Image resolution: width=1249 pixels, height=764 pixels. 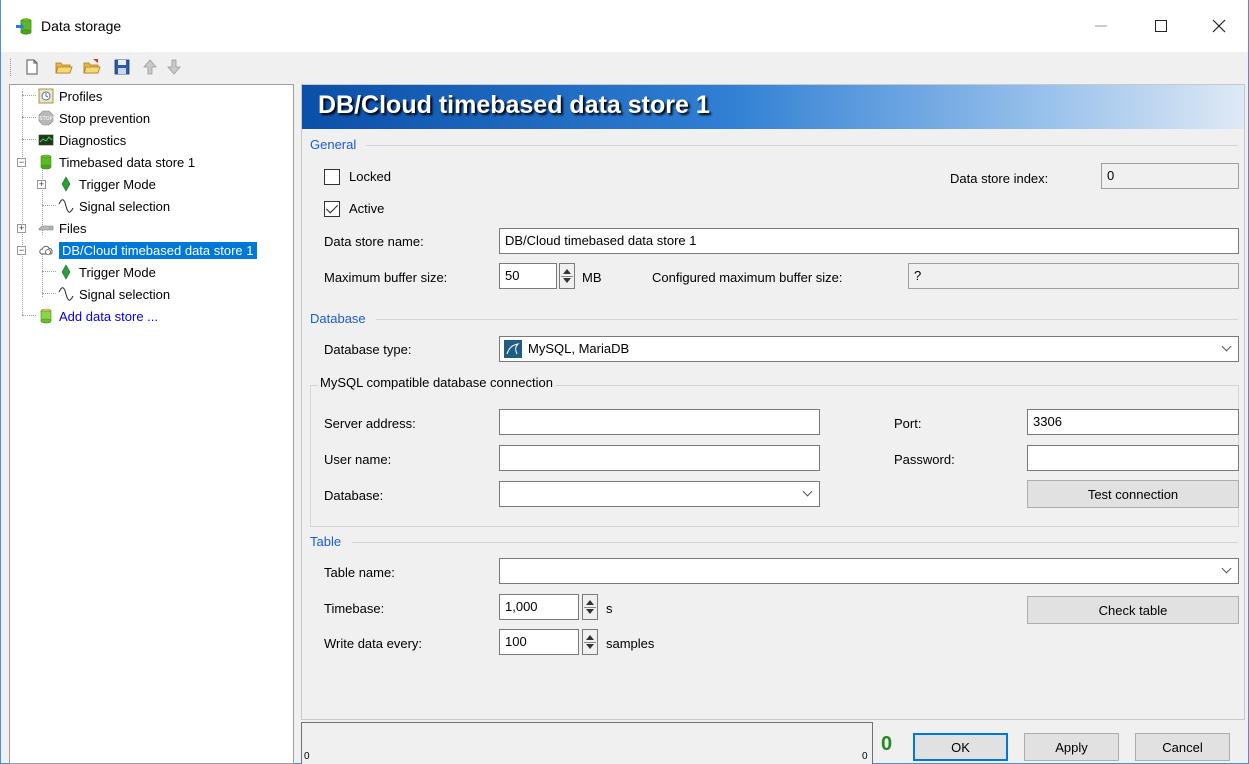 I want to click on configured-buffer-size-label: Configured maximum buffer size:, so click(x=747, y=277).